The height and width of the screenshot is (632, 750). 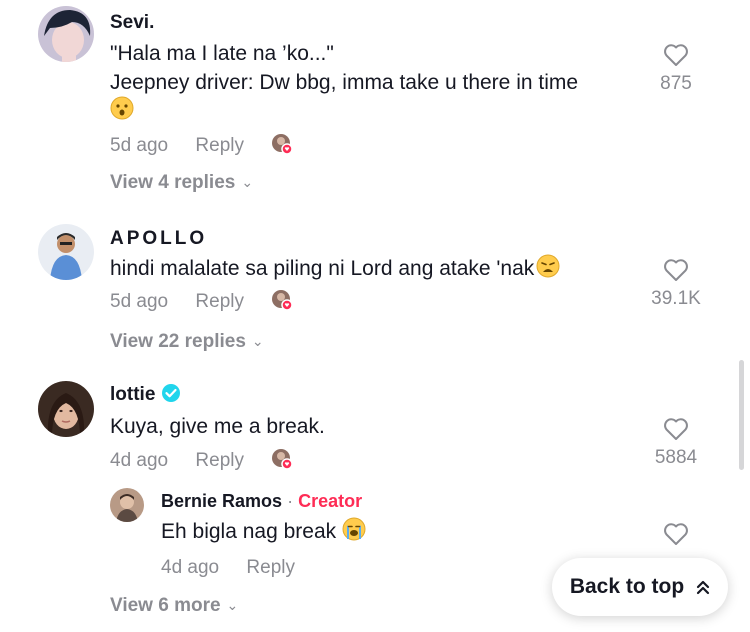 What do you see at coordinates (133, 394) in the screenshot?
I see `username-text: lottie` at bounding box center [133, 394].